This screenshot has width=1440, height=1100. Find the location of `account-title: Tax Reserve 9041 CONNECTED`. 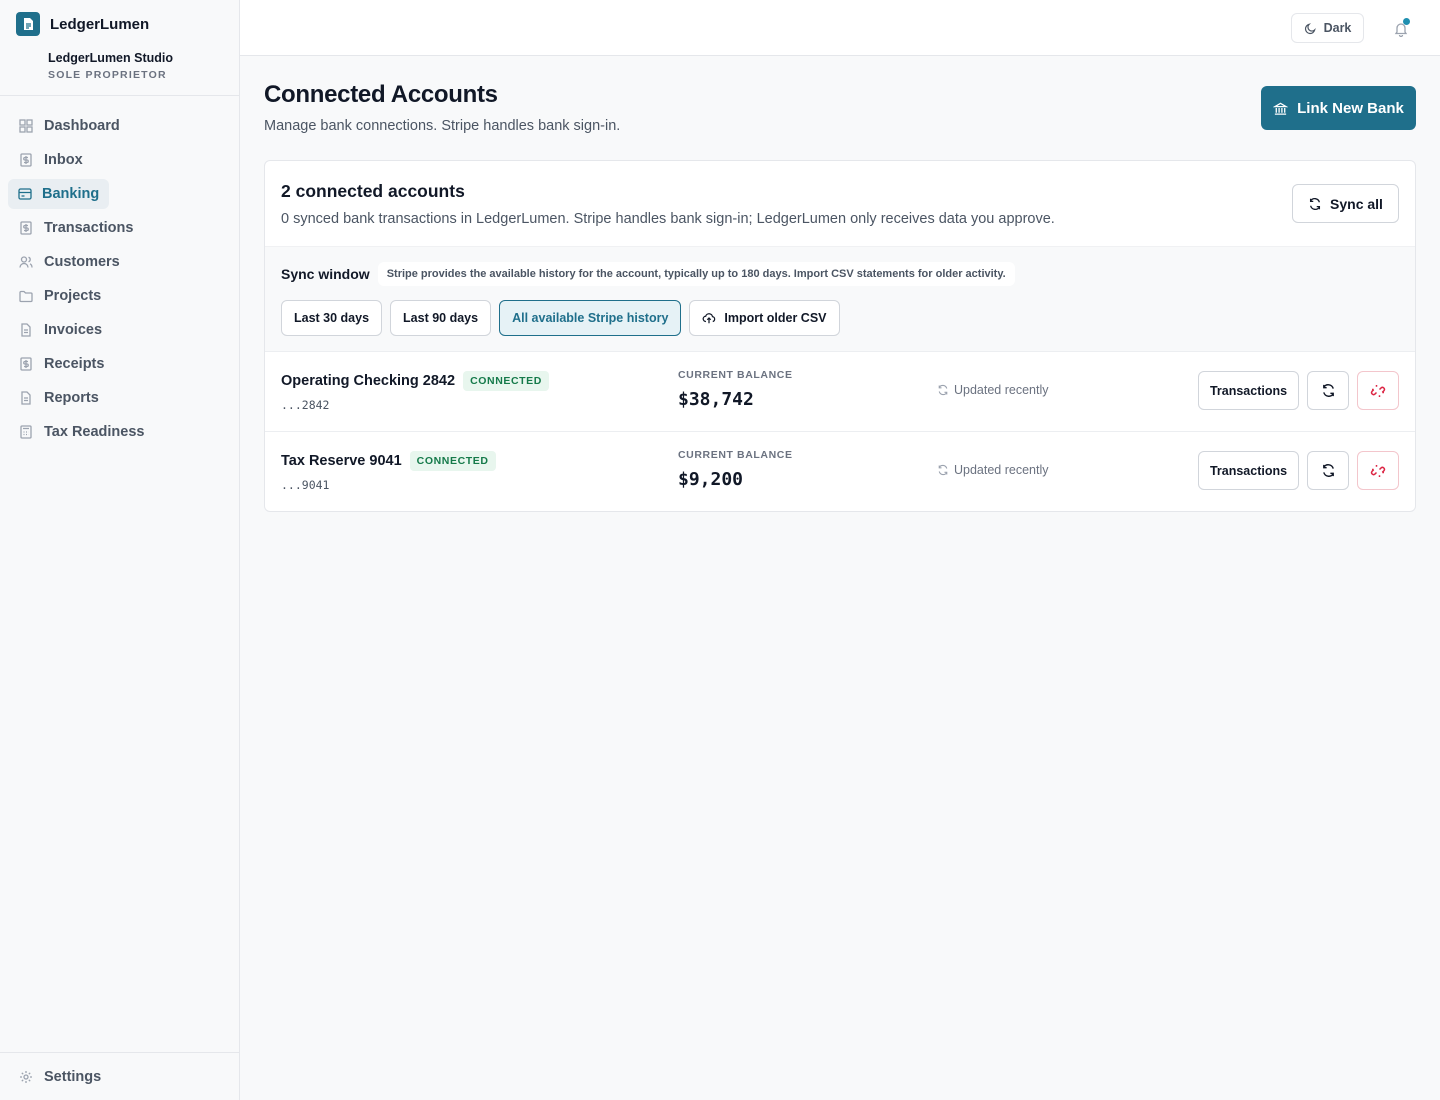

account-title: Tax Reserve 9041 CONNECTED is located at coordinates (388, 461).